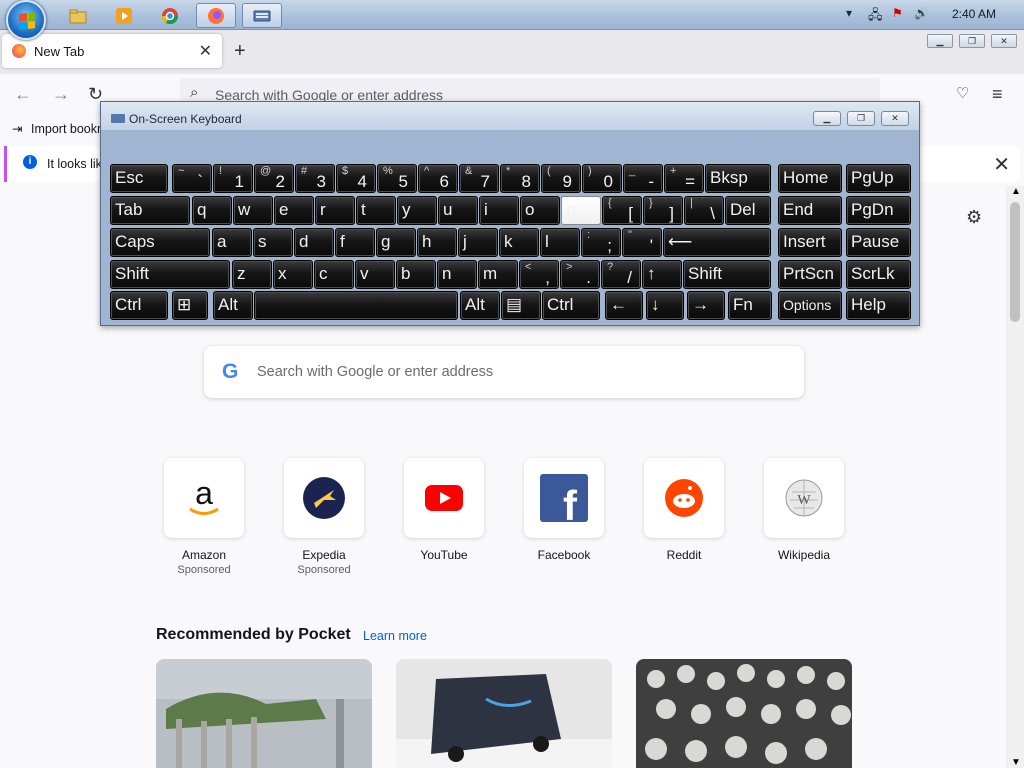  Describe the element at coordinates (444, 510) in the screenshot. I see `top-site-youtube: YouTube` at that location.